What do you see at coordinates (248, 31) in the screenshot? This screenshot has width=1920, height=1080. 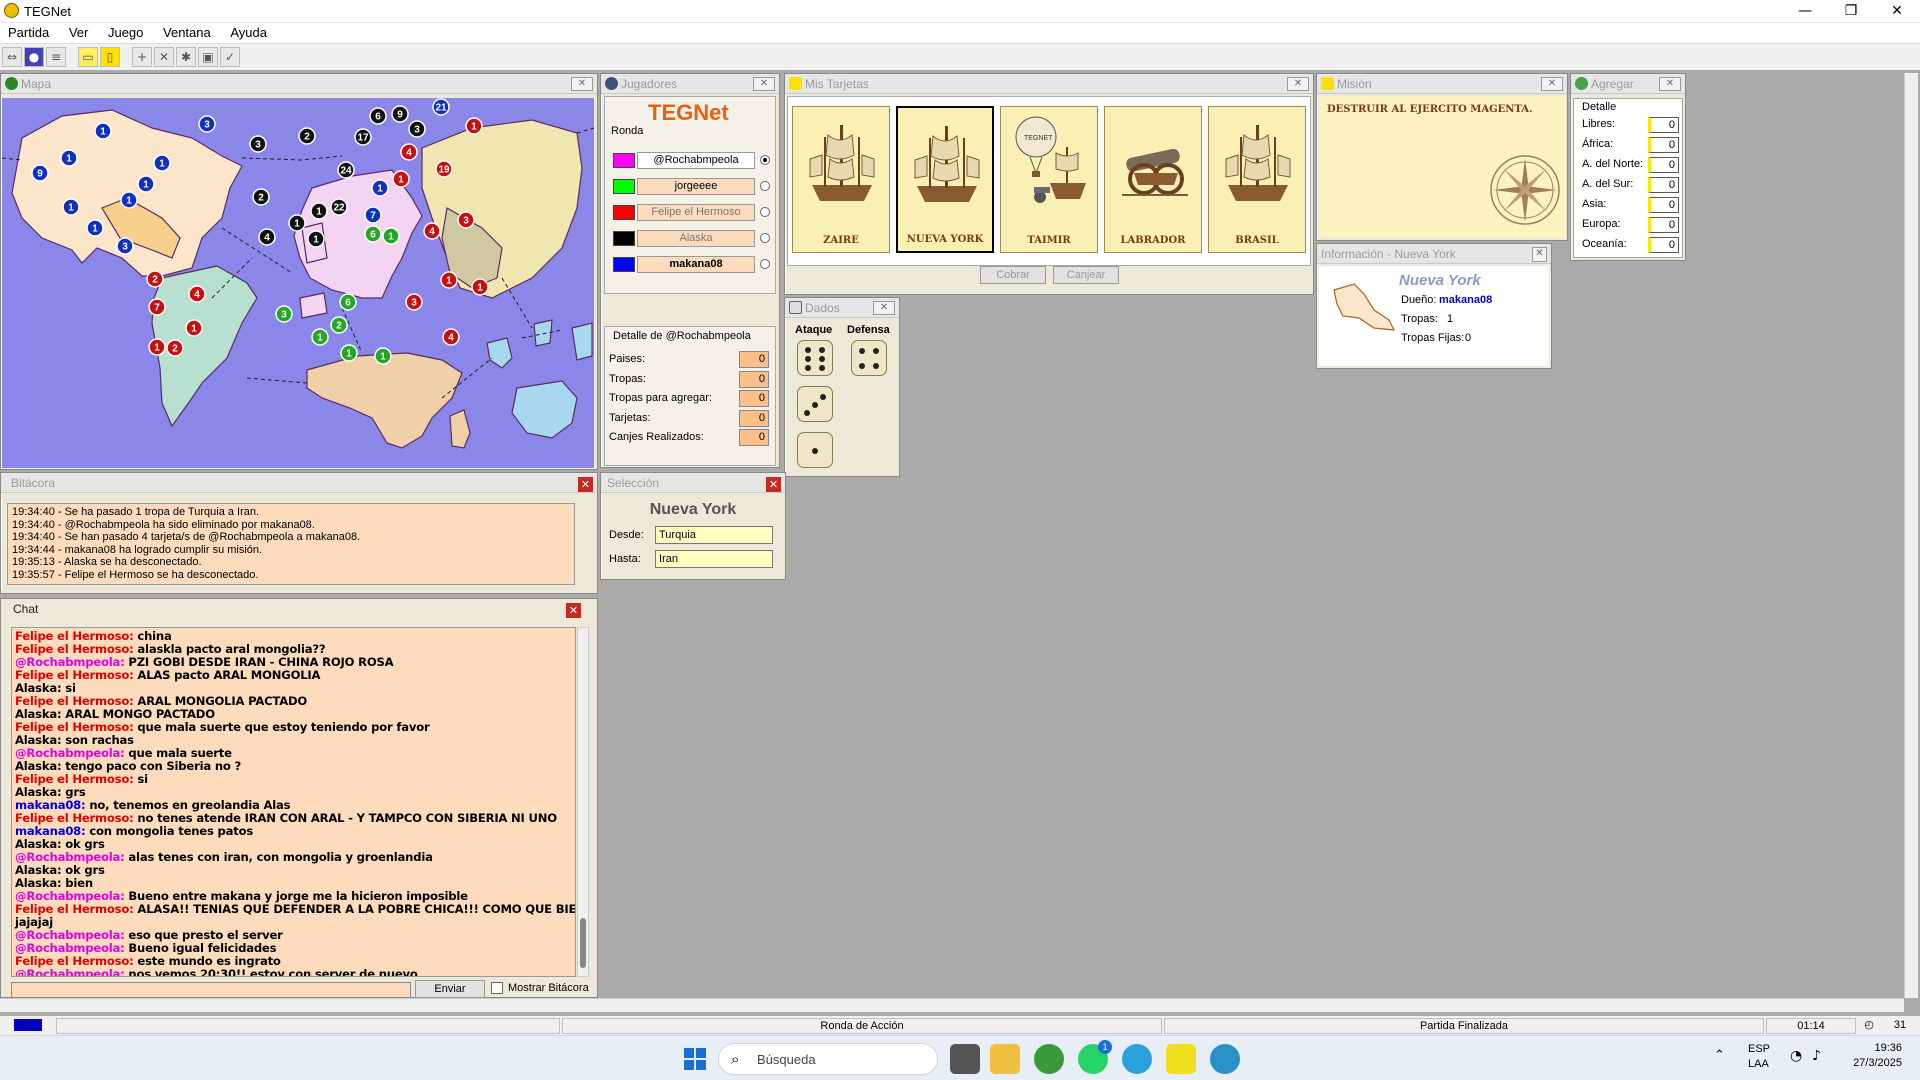 I see `menu-ayuda: Ayuda` at bounding box center [248, 31].